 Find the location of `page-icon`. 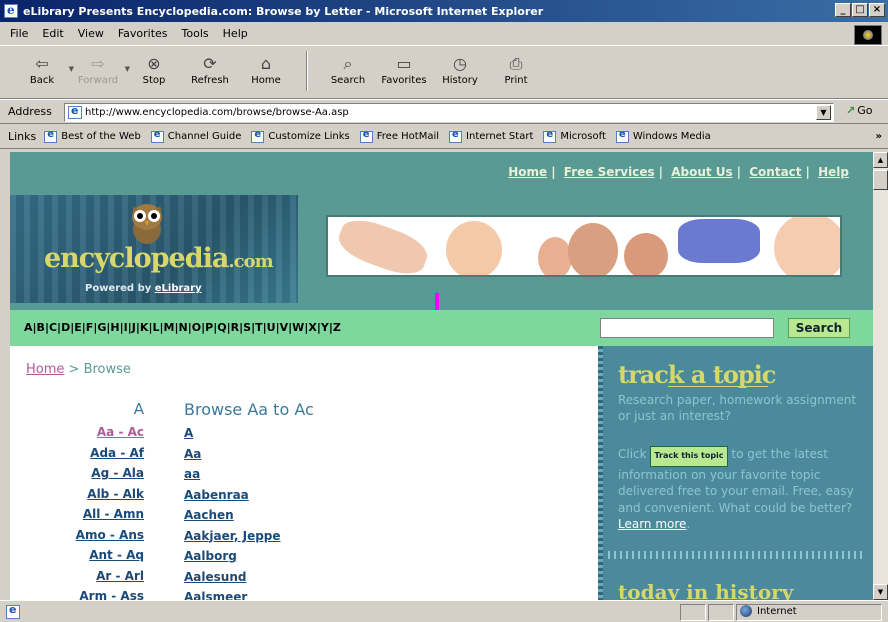

page-icon is located at coordinates (75, 111).